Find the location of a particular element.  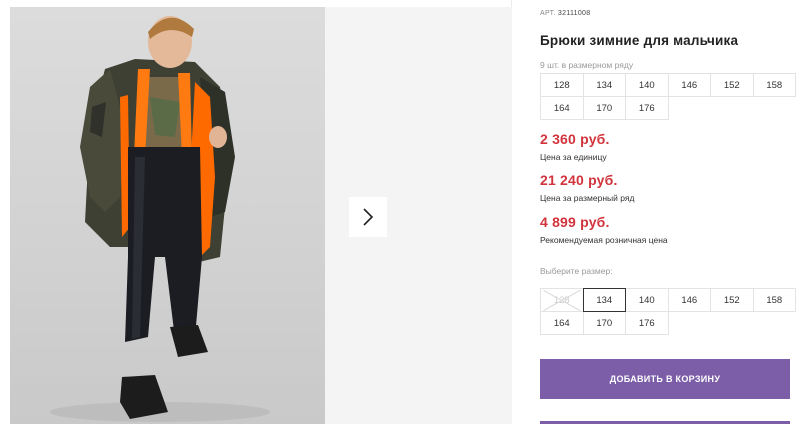

series-size-cell: 146 is located at coordinates (689, 85).